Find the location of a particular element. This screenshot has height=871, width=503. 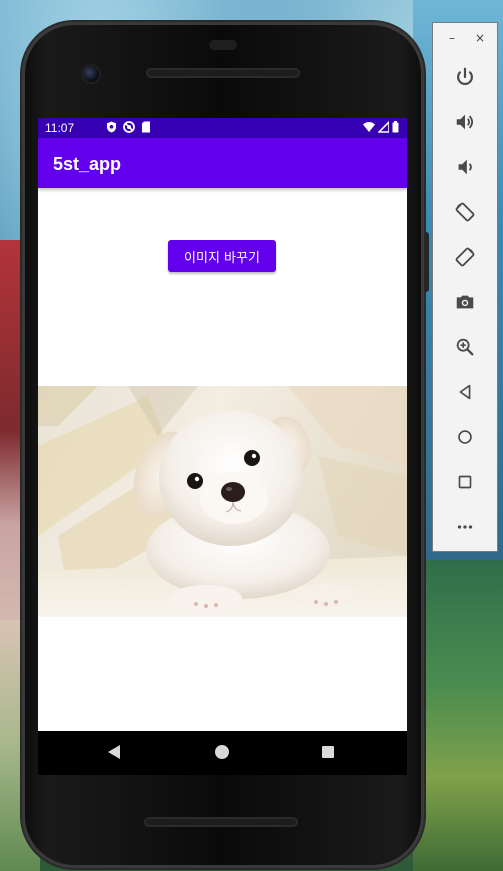

camera-icon is located at coordinates (465, 302).